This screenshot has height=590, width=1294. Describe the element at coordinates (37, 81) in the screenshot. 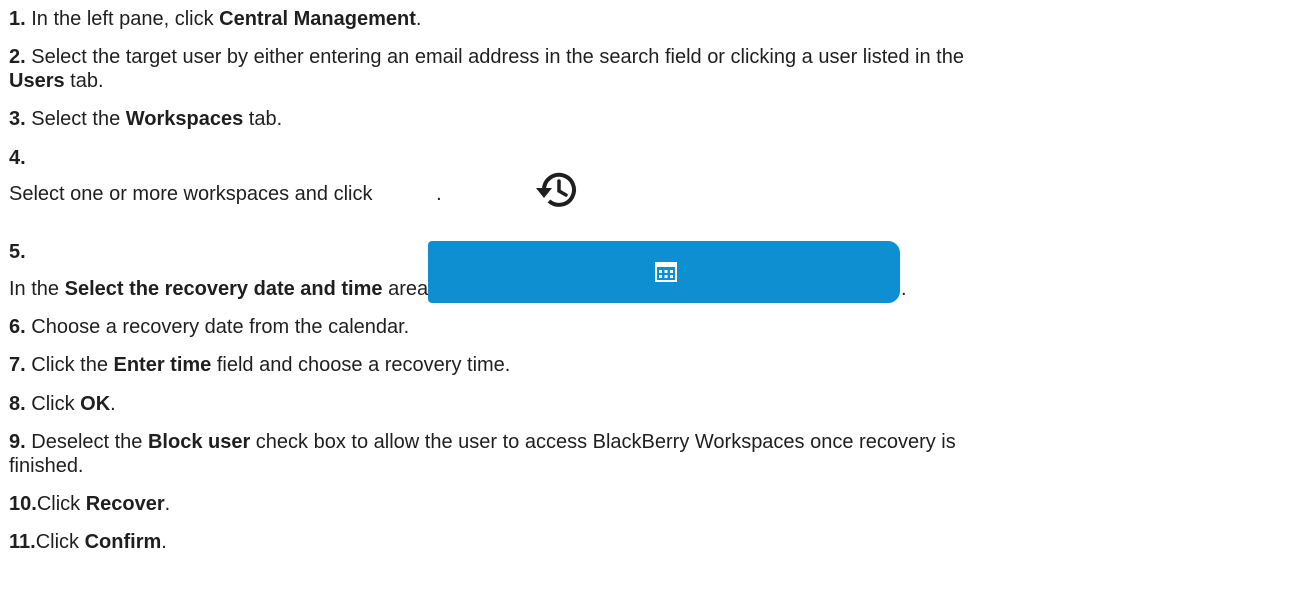

I see `ui-term: Users` at that location.